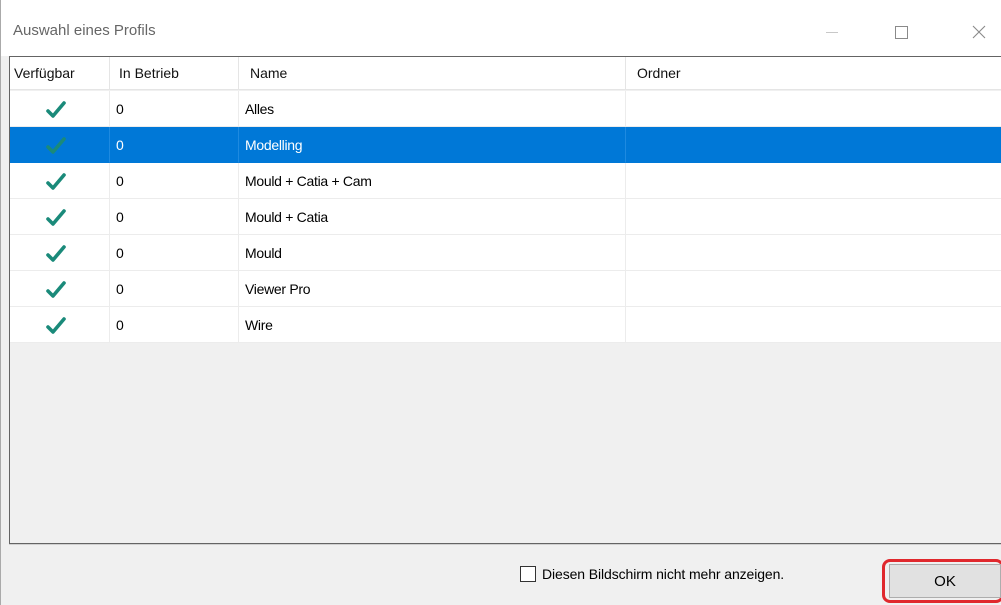  I want to click on column-header-available: Verfügbar, so click(60, 73).